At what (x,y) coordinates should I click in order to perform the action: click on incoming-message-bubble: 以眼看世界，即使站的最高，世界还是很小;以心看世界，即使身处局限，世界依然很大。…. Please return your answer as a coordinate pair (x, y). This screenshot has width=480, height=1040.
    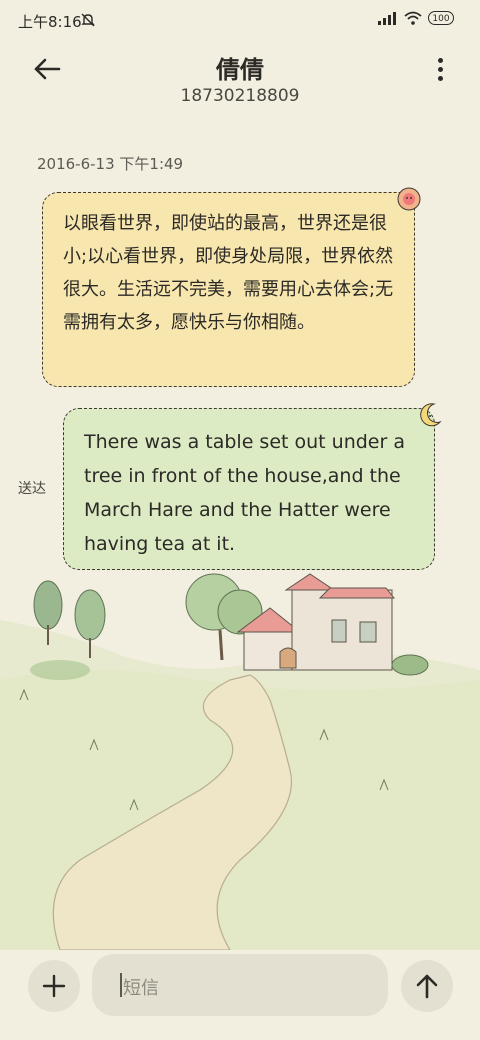
    Looking at the image, I should click on (228, 289).